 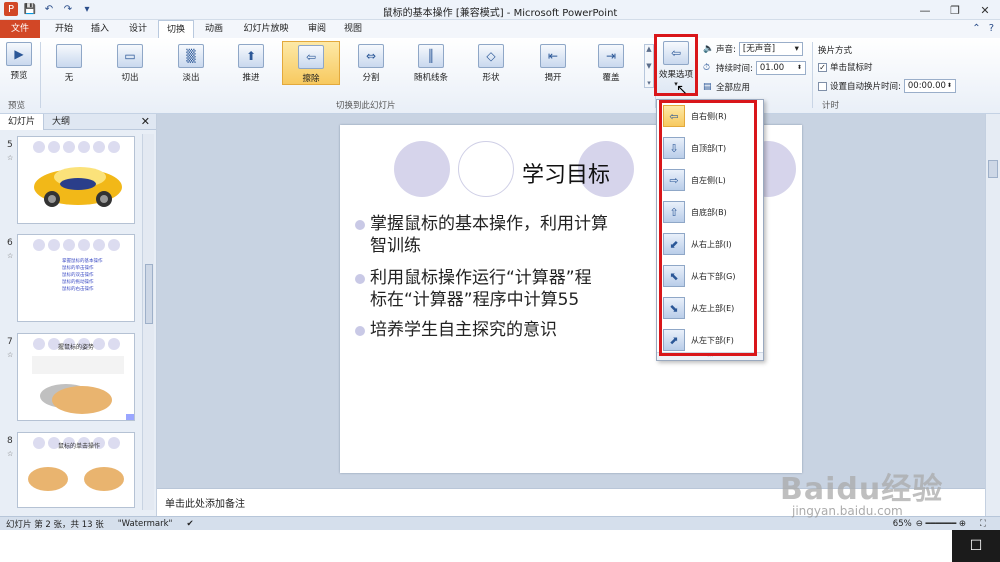 What do you see at coordinates (983, 524) in the screenshot?
I see `fit-window-icon: ⛶` at bounding box center [983, 524].